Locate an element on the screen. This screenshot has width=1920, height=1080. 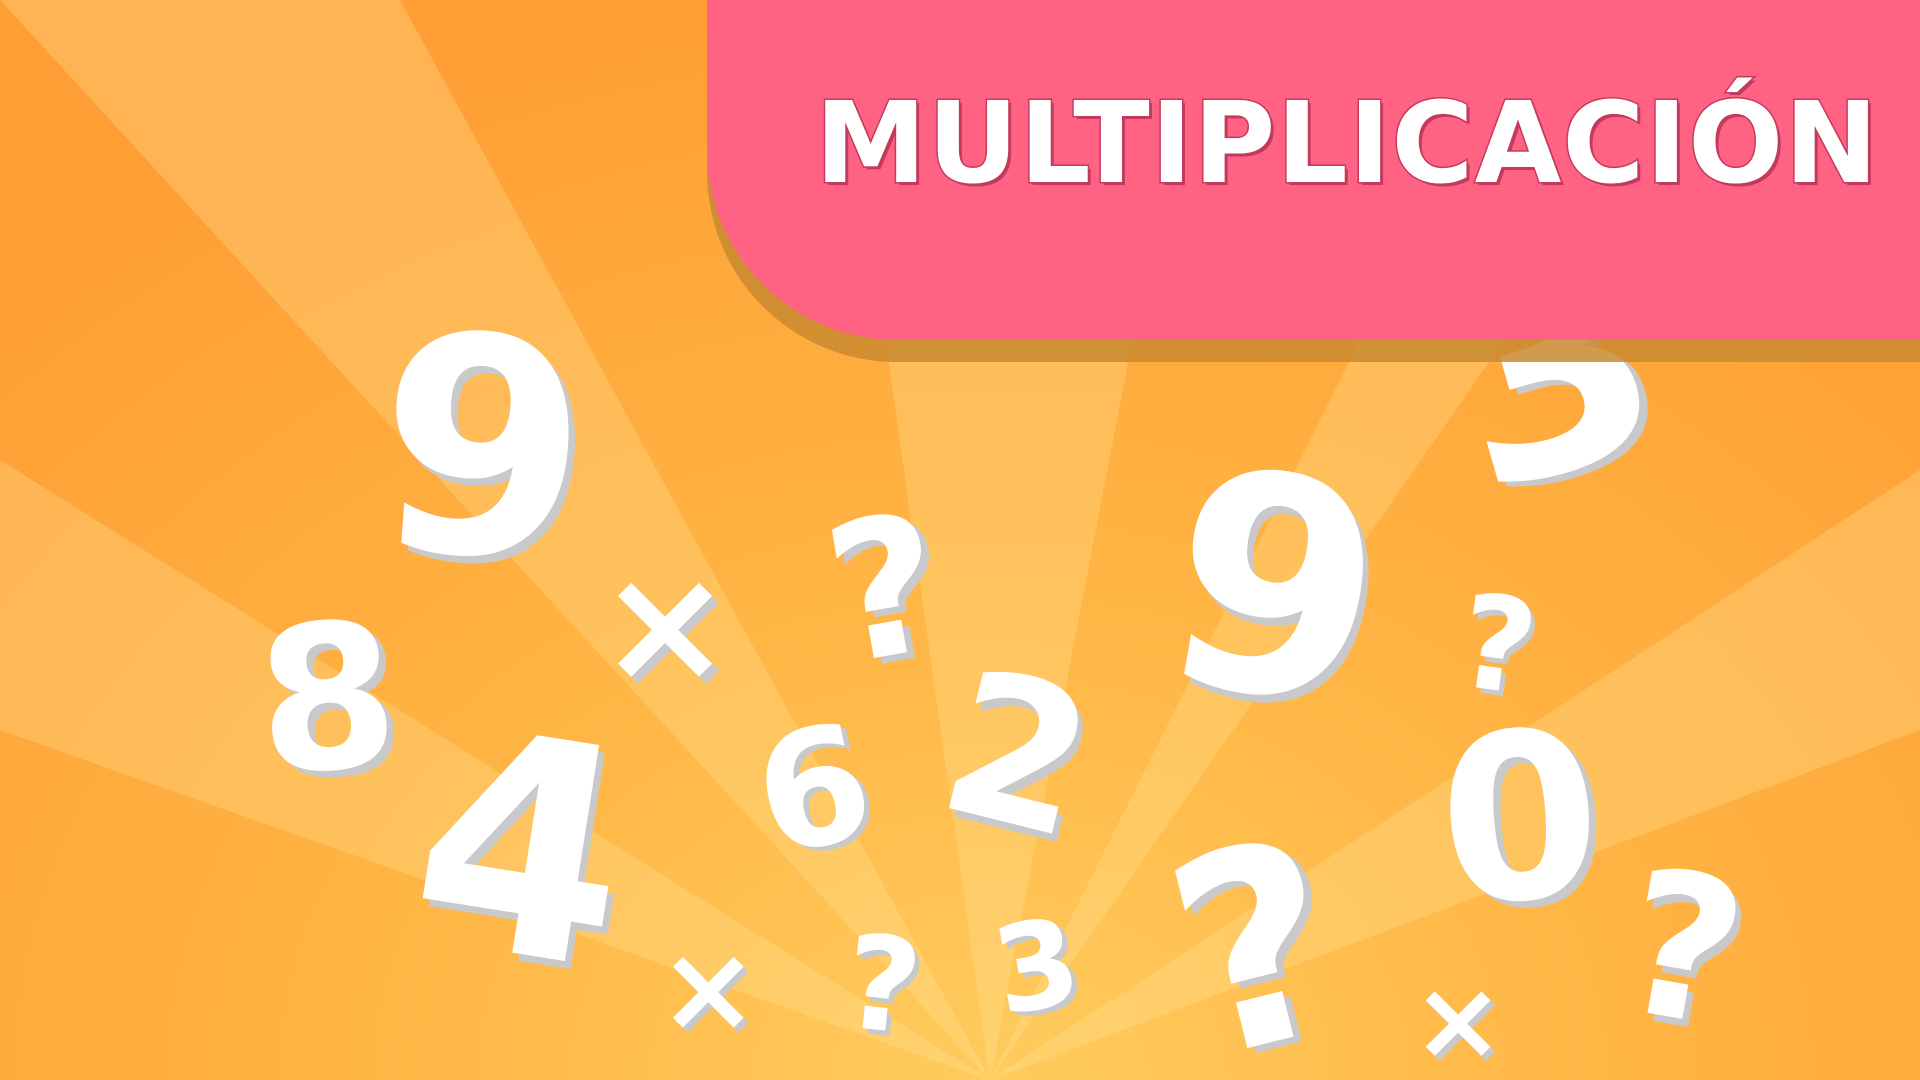
digit-zero: 0 is located at coordinates (1520, 819).